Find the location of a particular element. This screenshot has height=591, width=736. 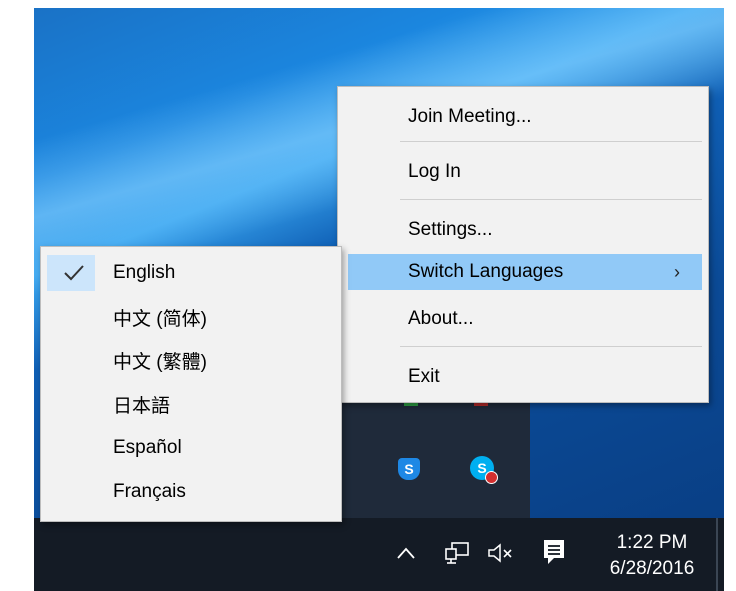

menu-item-exit: Exit is located at coordinates (523, 377).